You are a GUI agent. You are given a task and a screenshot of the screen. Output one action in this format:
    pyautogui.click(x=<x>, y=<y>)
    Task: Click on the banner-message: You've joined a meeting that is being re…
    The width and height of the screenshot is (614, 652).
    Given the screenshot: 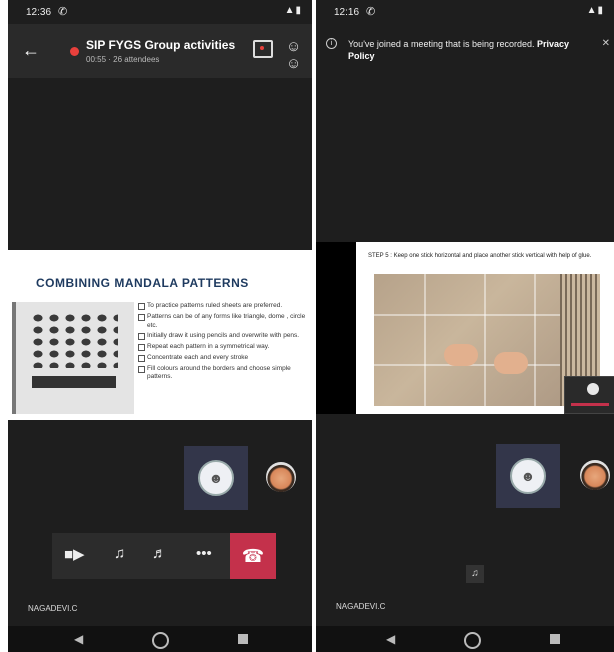 What is the action you would take?
    pyautogui.click(x=441, y=44)
    